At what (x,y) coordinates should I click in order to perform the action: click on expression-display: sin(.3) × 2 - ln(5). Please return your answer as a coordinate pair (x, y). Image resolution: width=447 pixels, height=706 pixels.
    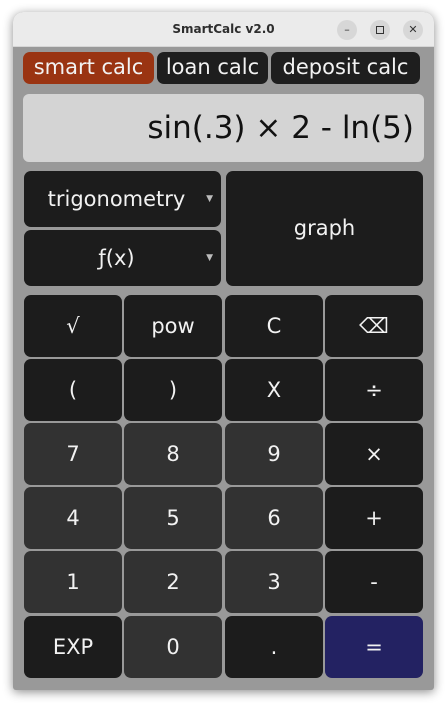
    Looking at the image, I should click on (223, 128).